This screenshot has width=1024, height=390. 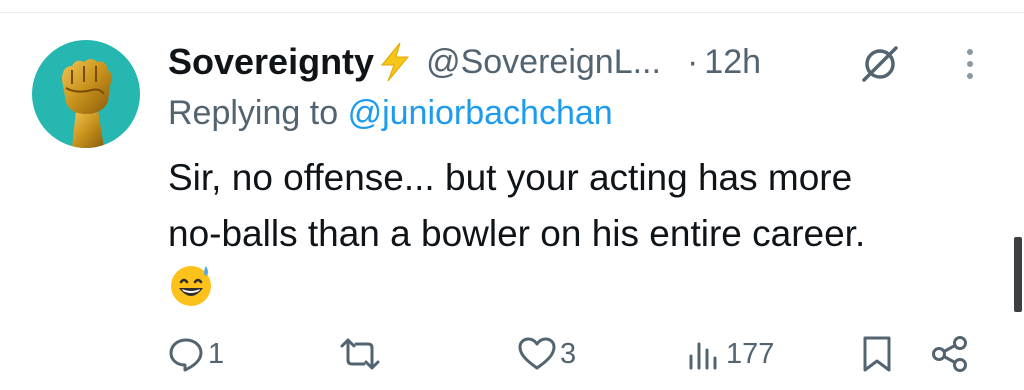 What do you see at coordinates (216, 353) in the screenshot?
I see `reply-count: 1` at bounding box center [216, 353].